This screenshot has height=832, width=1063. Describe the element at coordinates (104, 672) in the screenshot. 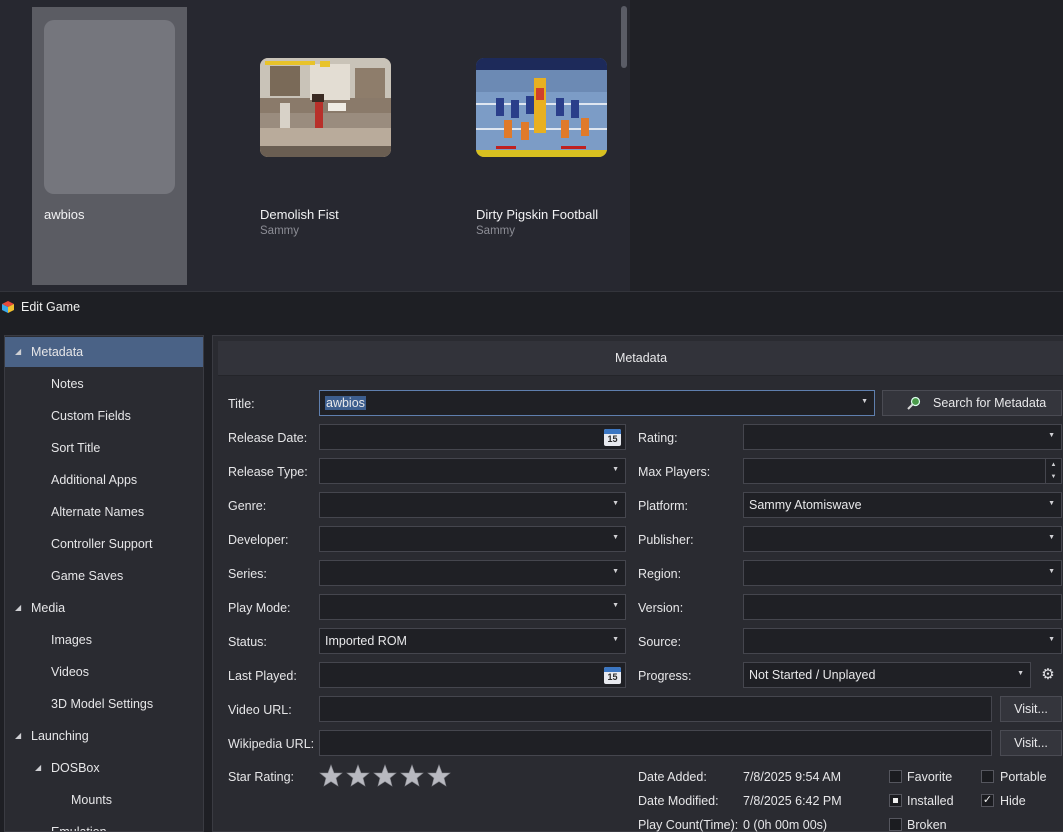

I see `tree-item-videos: Videos` at that location.